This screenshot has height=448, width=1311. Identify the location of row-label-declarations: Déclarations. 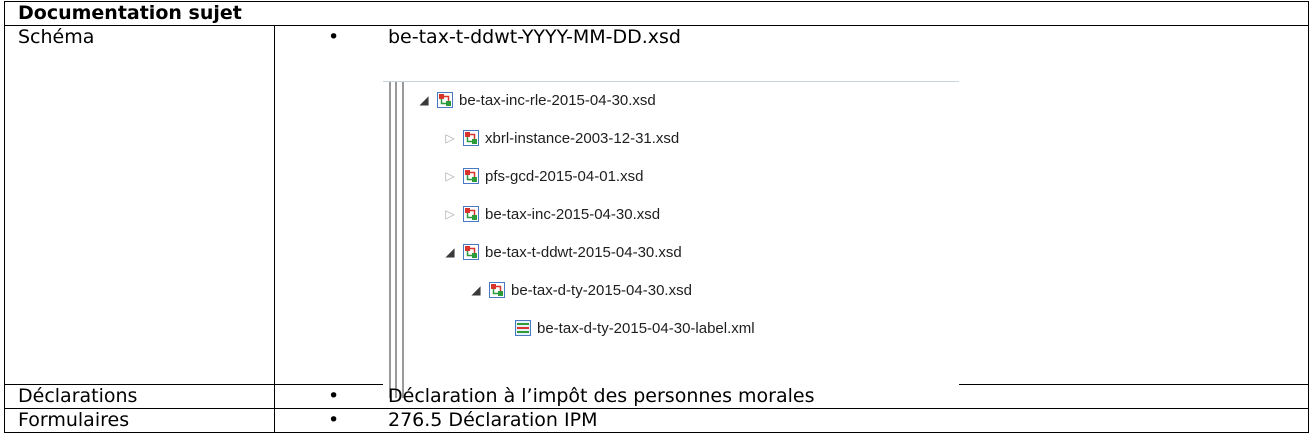
(139, 396).